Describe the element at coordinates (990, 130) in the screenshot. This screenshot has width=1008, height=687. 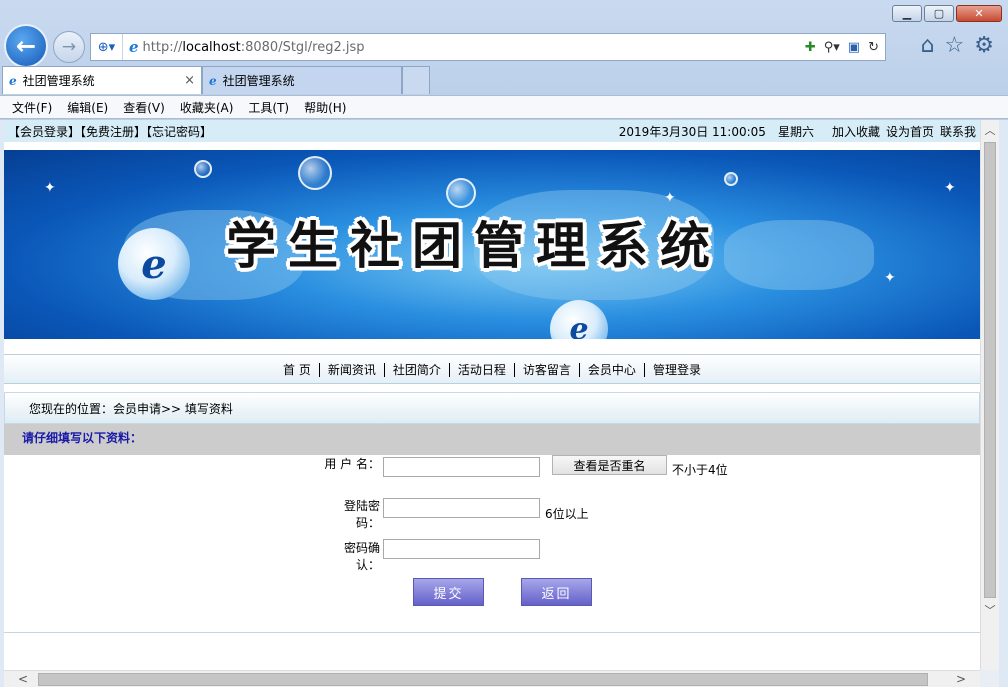
I see `scroll-up-icon: ︿` at that location.